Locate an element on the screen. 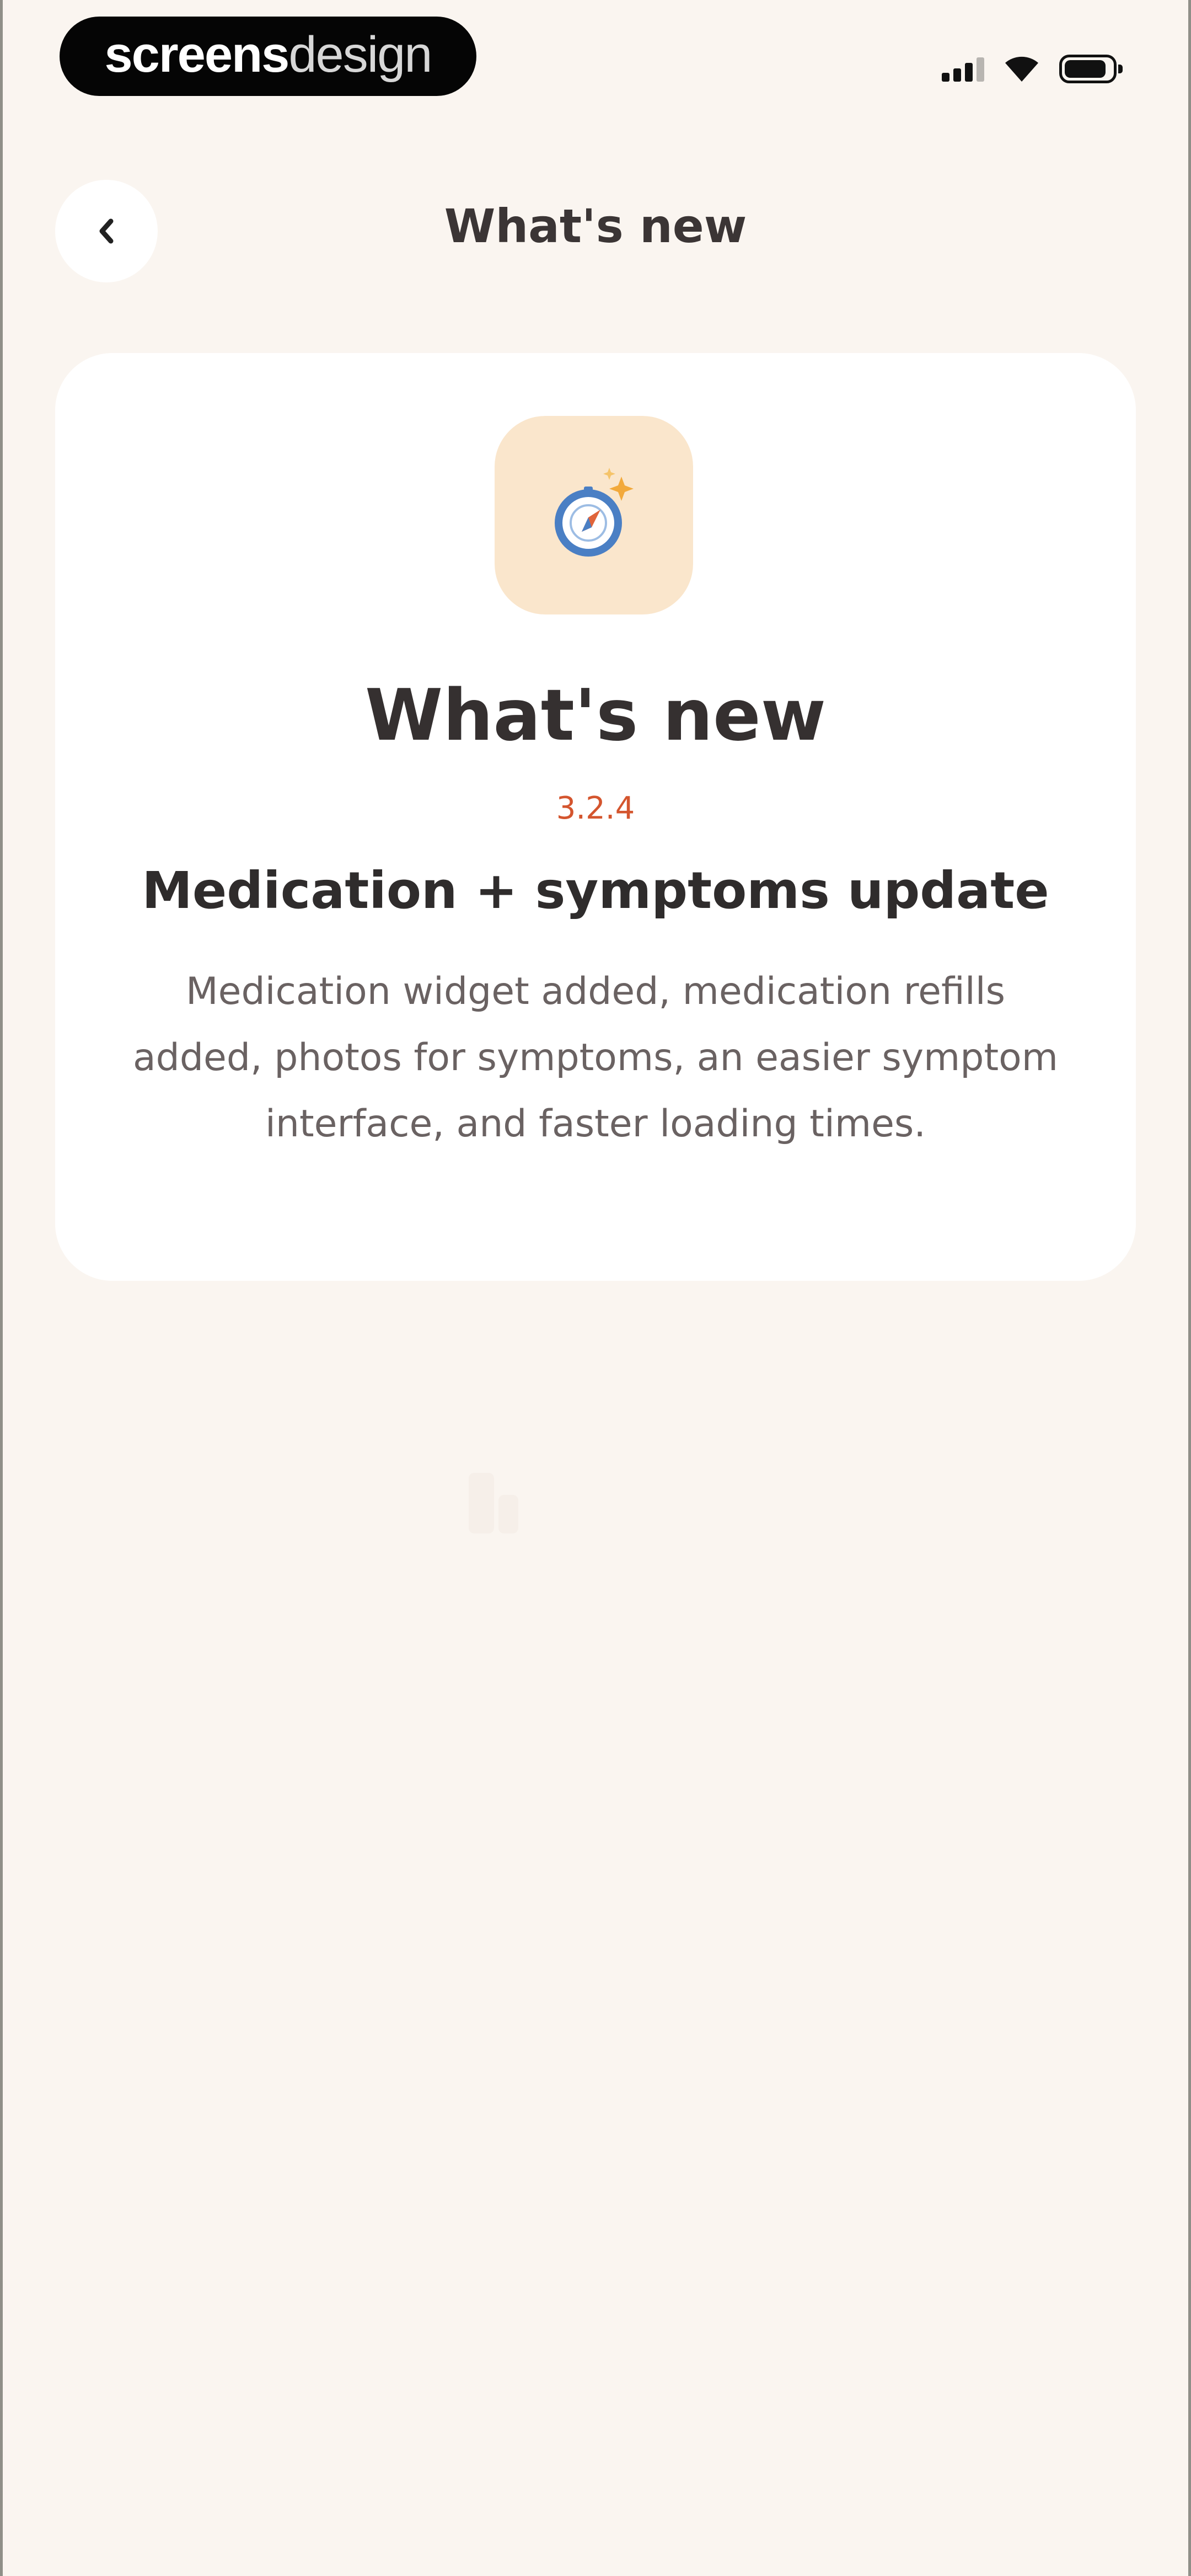  compass-sparkle-icon is located at coordinates (594, 512).